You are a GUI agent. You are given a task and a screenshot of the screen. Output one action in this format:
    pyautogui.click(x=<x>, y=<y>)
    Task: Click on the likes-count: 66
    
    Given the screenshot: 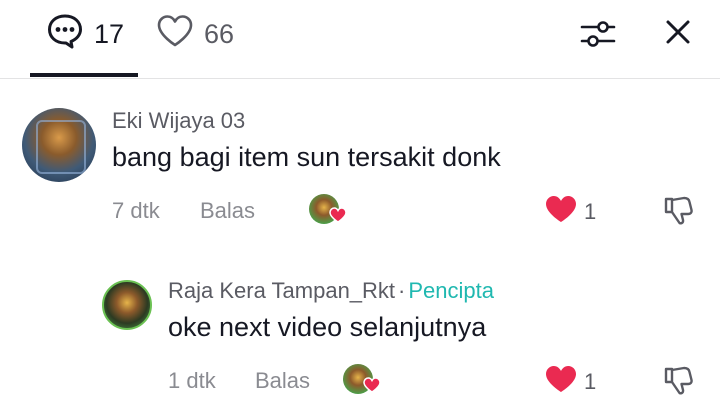 What is the action you would take?
    pyautogui.click(x=219, y=33)
    